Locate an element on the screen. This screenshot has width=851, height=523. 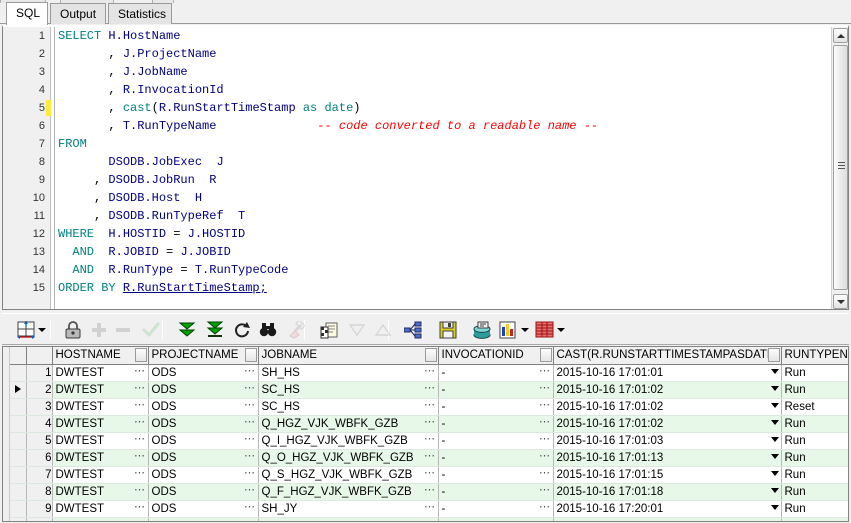
column-header-runtypename: RUNTYPENAME is located at coordinates (814, 356).